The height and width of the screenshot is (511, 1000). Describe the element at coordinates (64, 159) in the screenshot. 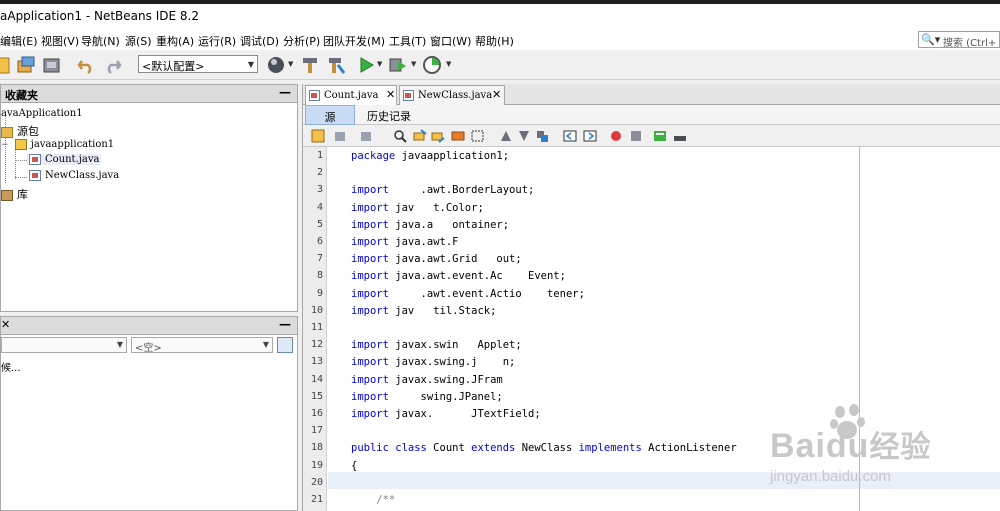

I see `tree-item-count-java: Count.java` at that location.